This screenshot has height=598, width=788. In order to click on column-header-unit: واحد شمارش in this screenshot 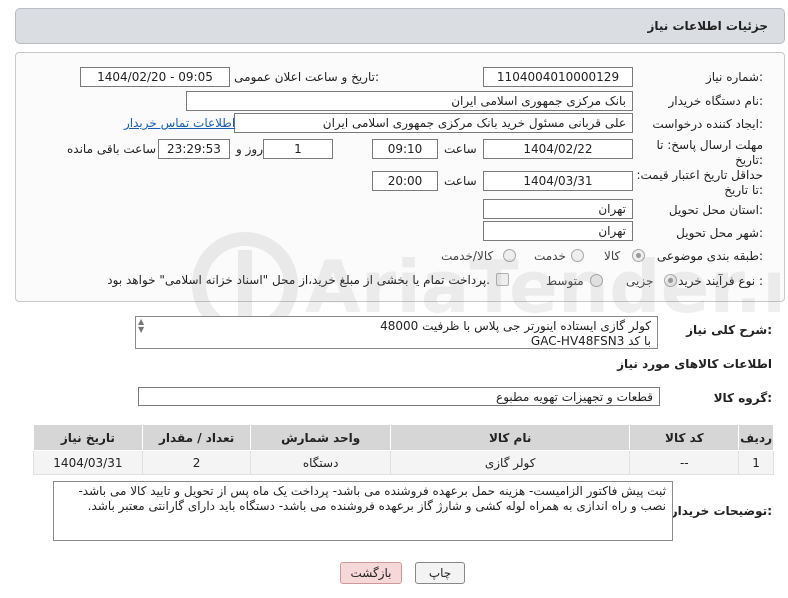, I will do `click(320, 437)`.